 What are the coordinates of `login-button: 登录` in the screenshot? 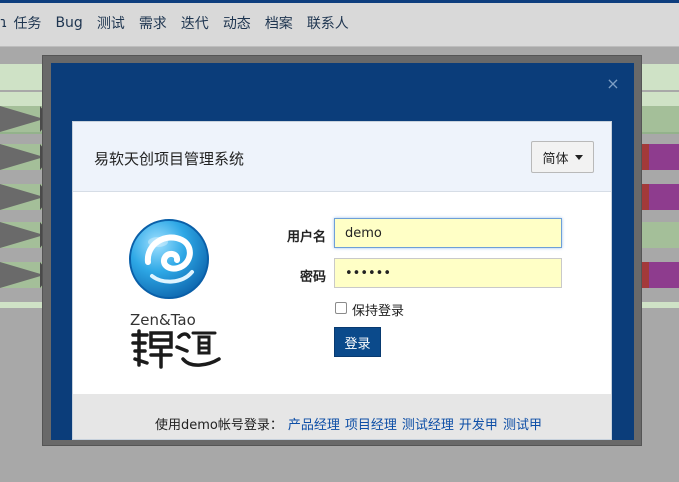 It's located at (357, 342).